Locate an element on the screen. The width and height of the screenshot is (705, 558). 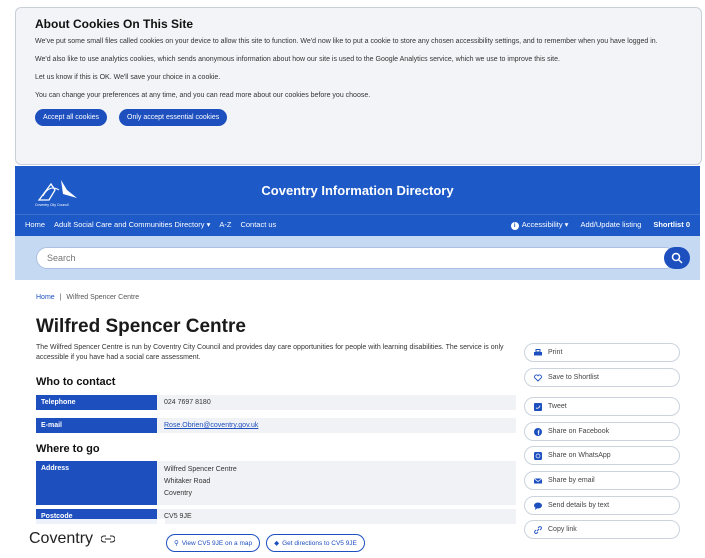
send-text-button: Send details by text is located at coordinates (602, 505).